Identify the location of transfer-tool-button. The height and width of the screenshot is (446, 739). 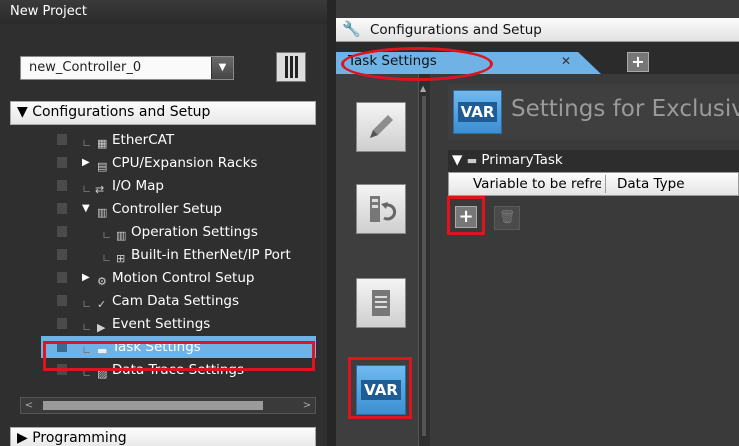
(381, 209).